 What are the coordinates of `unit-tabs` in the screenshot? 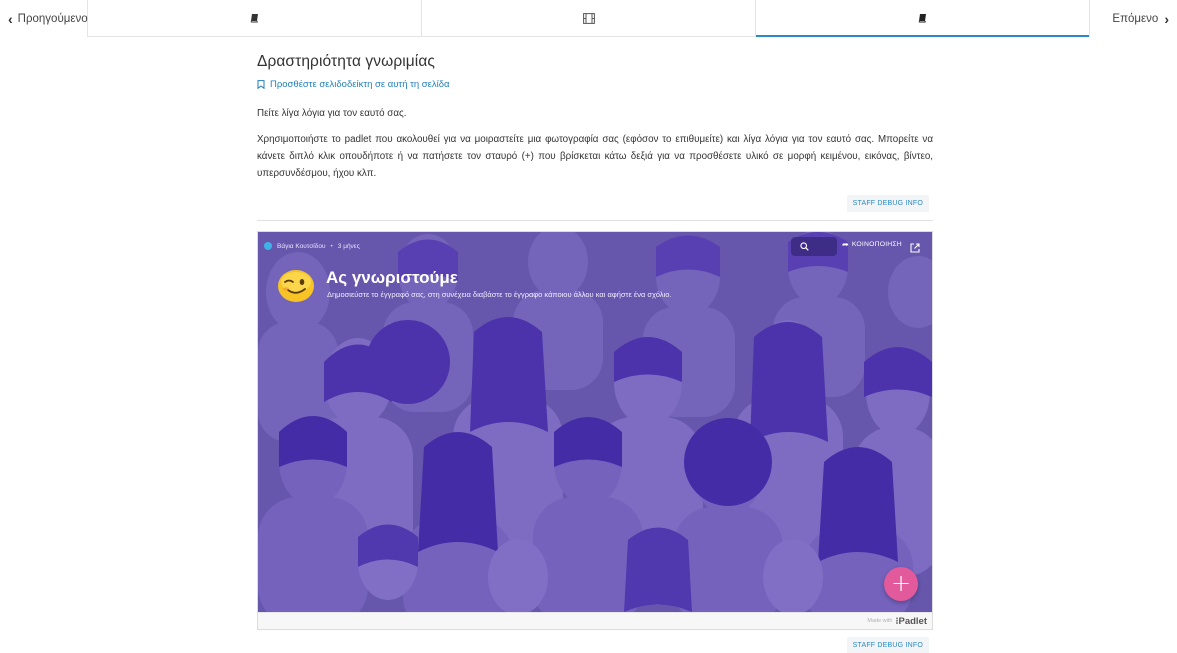 It's located at (588, 18).